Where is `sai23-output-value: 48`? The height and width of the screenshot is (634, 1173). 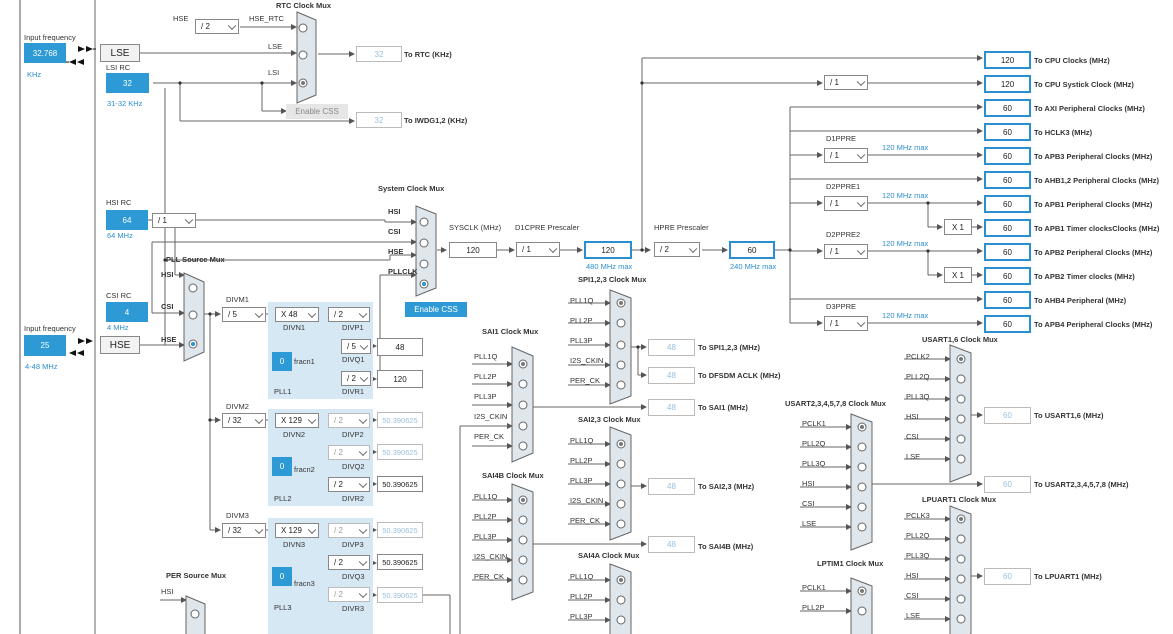 sai23-output-value: 48 is located at coordinates (671, 486).